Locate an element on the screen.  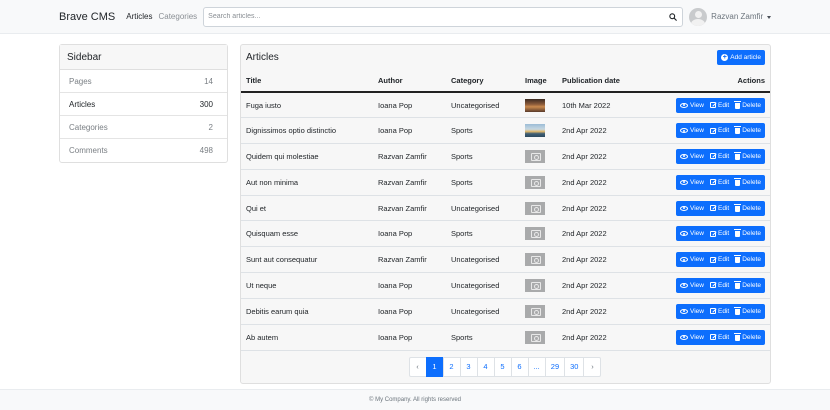
search-button is located at coordinates (673, 17).